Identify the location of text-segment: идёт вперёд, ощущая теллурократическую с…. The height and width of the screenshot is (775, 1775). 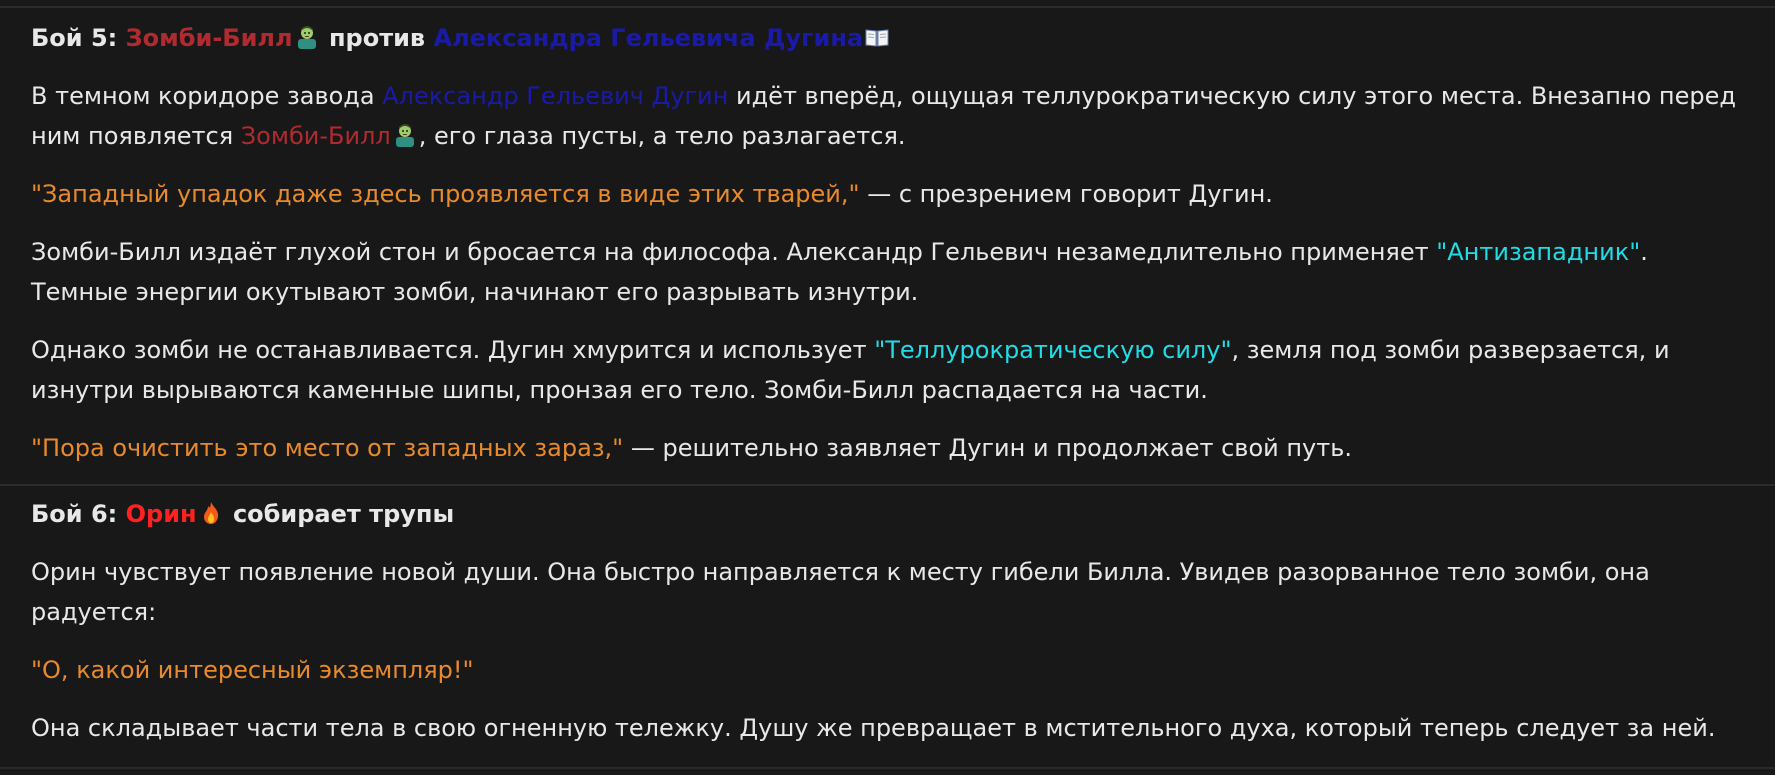
(1235, 96).